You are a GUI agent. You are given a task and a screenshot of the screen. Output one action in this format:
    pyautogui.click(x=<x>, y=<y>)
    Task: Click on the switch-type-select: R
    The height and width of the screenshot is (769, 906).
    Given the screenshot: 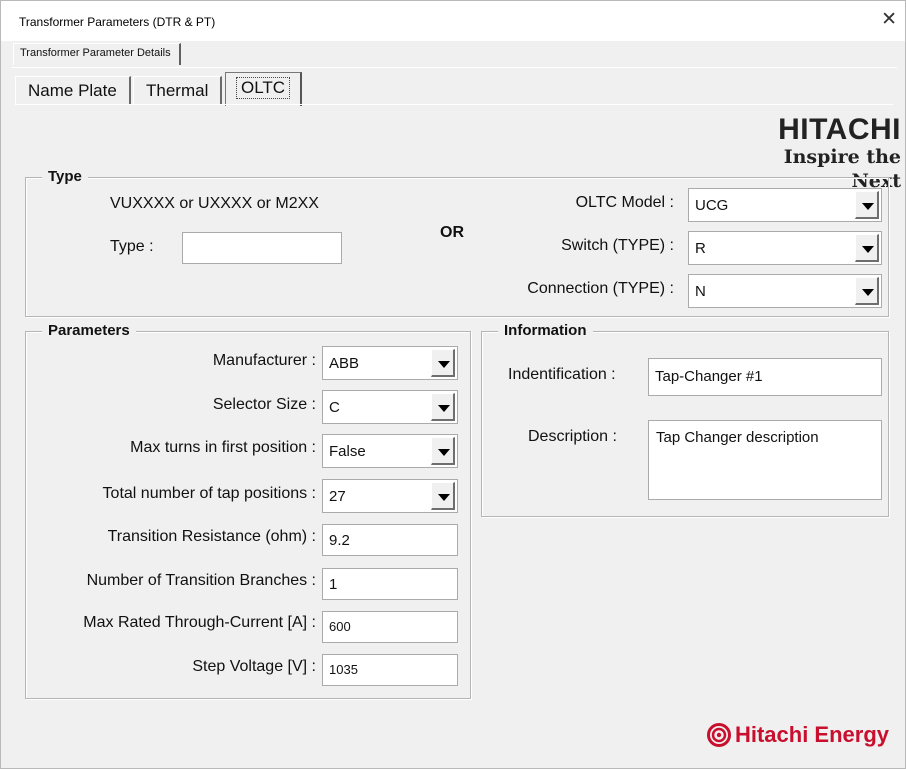 What is the action you would take?
    pyautogui.click(x=785, y=248)
    